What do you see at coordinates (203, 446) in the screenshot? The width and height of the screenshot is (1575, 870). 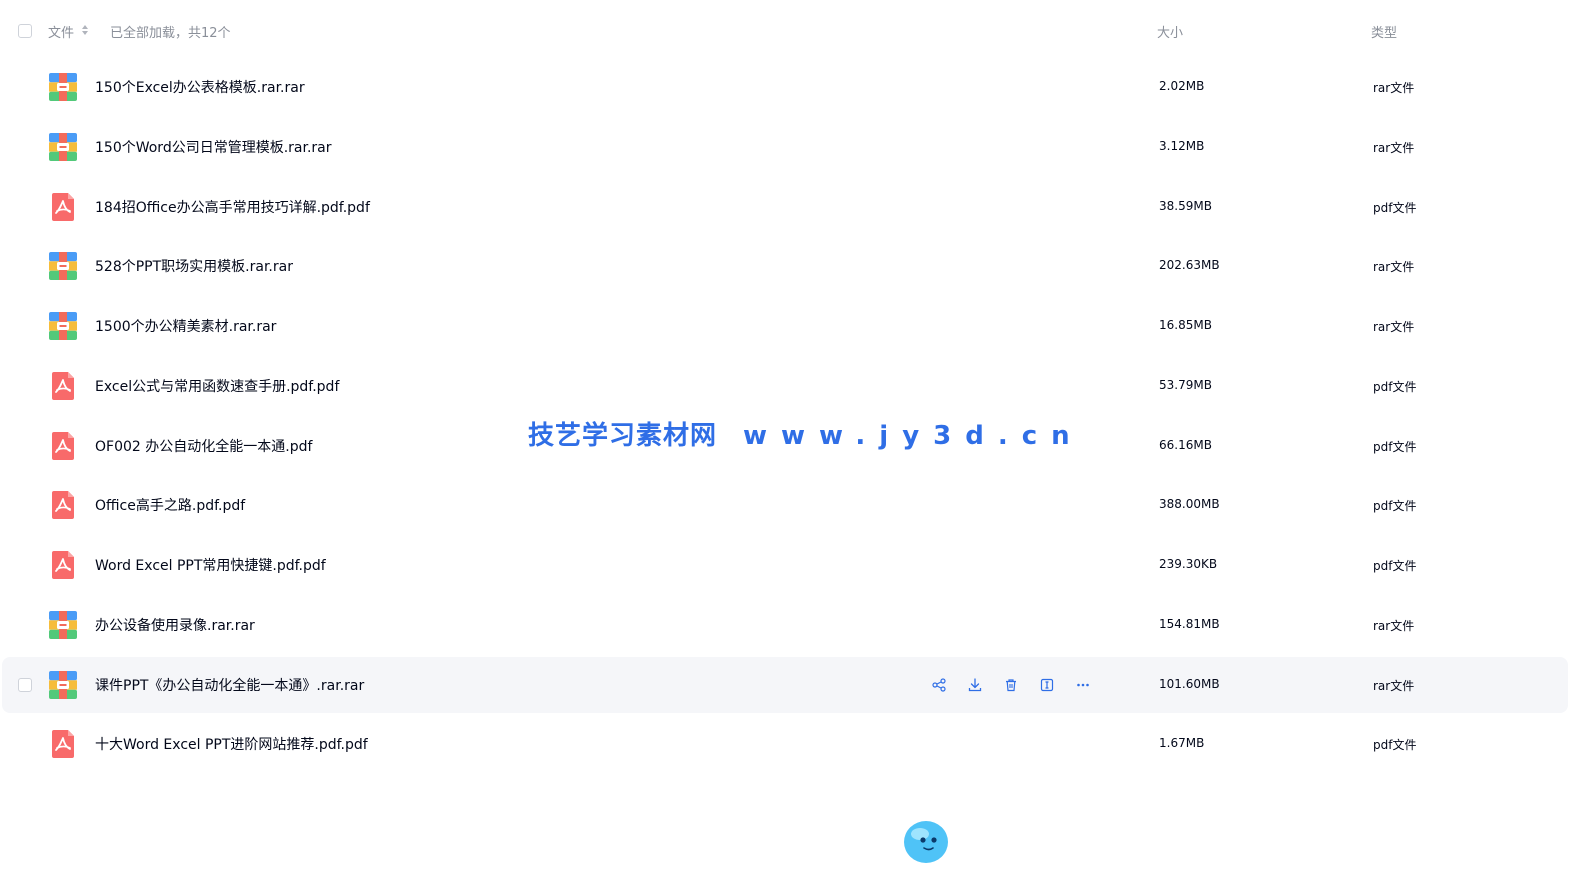 I see `file-name: OF002 办公自动化全能一本通.pdf` at bounding box center [203, 446].